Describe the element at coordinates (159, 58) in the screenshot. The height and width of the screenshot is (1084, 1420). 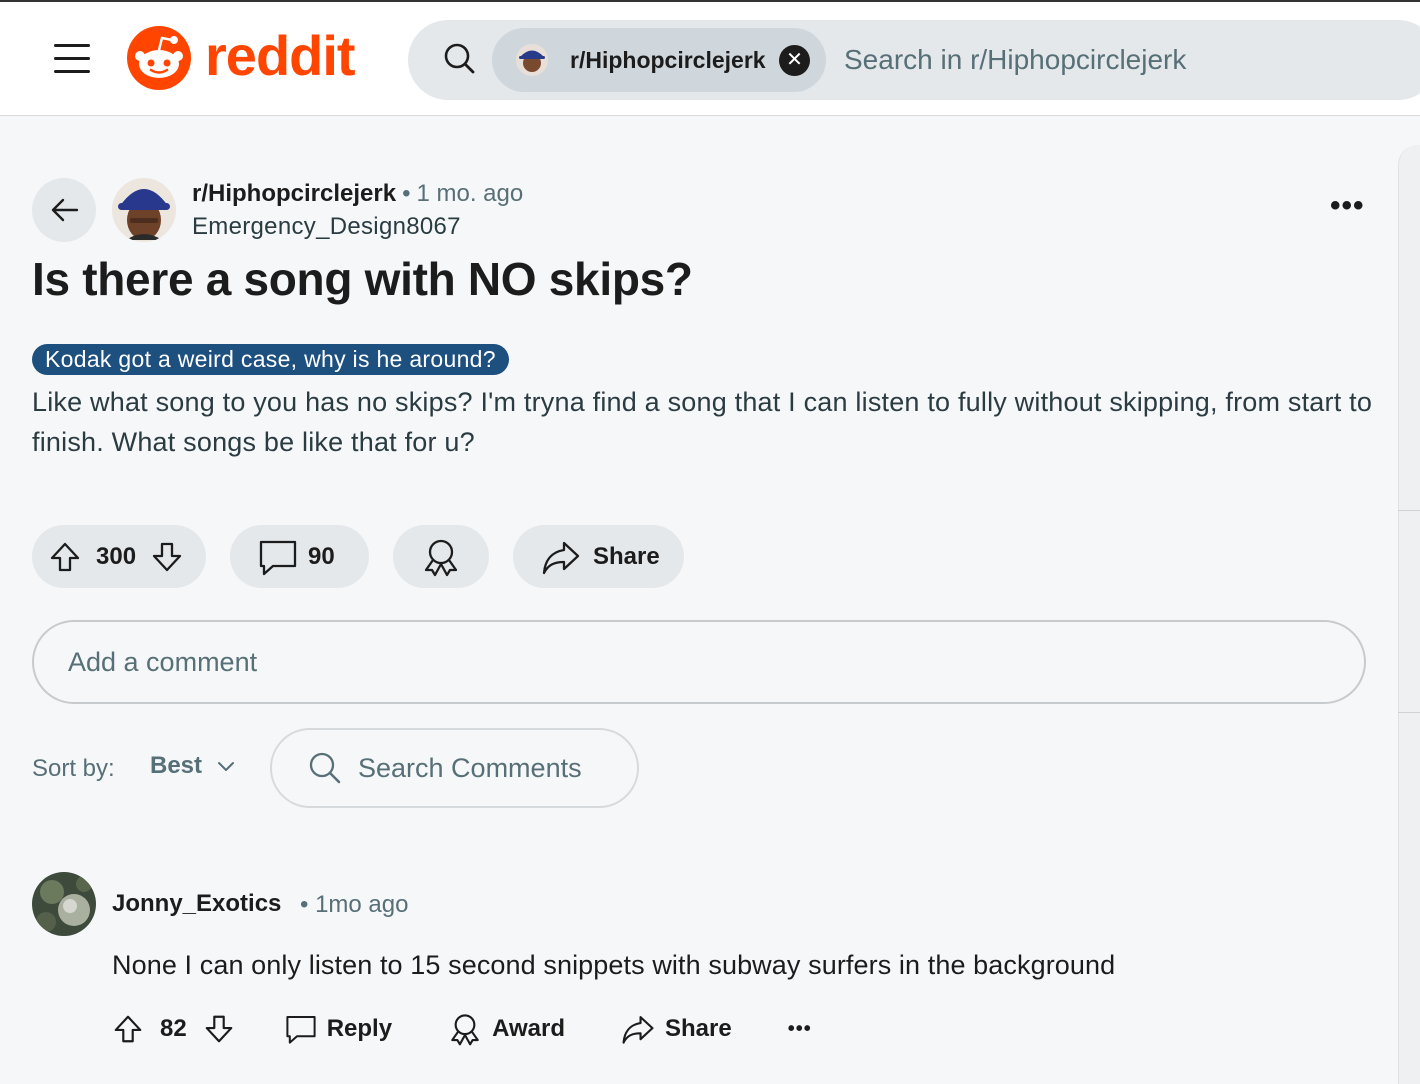
I see `reddit-snoo-icon` at that location.